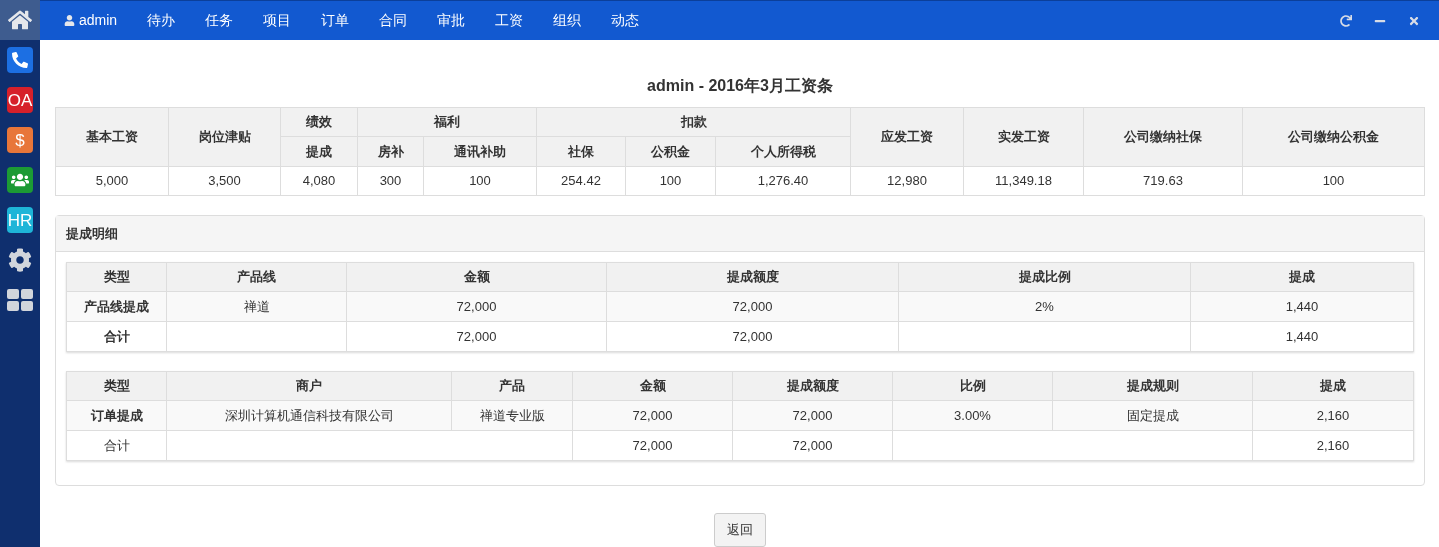 The image size is (1439, 547). What do you see at coordinates (907, 137) in the screenshot?
I see `column-header: 应发工资` at bounding box center [907, 137].